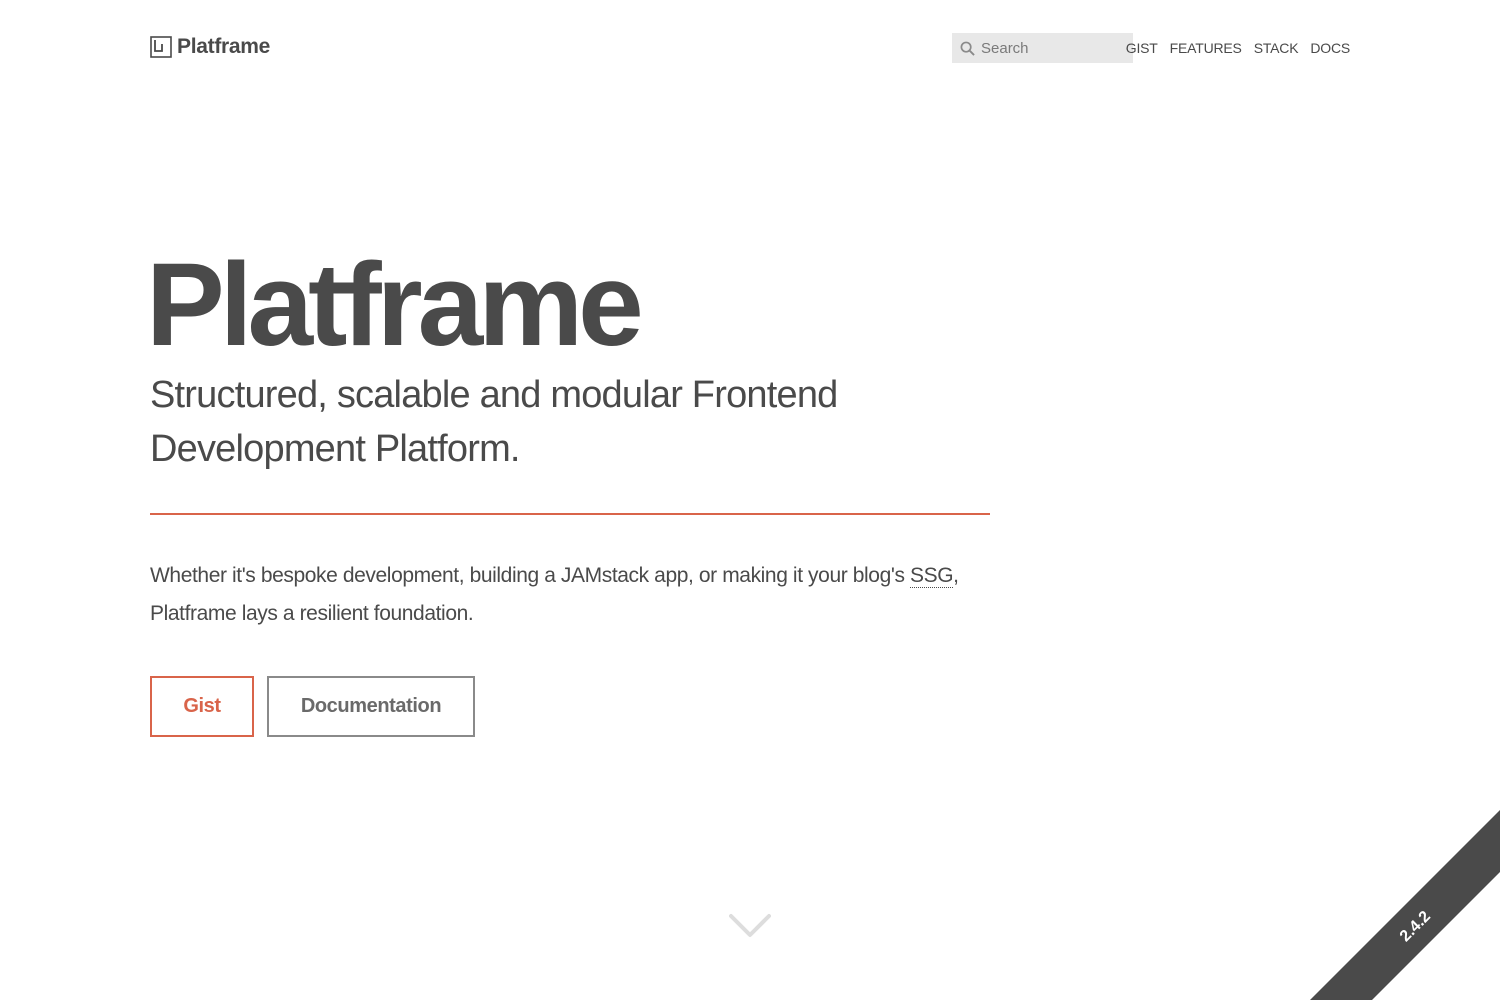  What do you see at coordinates (1276, 48) in the screenshot?
I see `nav-link-stack: STACK` at bounding box center [1276, 48].